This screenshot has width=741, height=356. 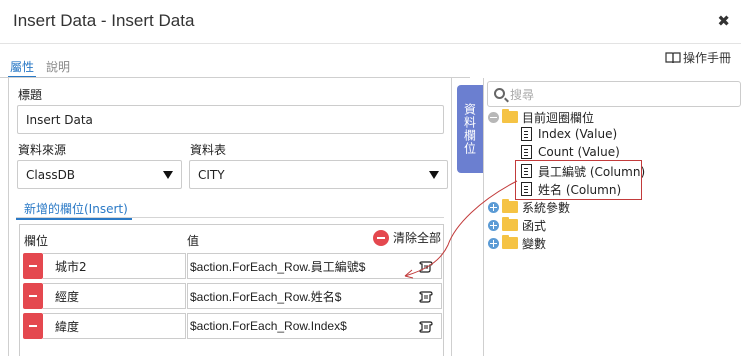 What do you see at coordinates (104, 20) in the screenshot?
I see `dialog-title: Insert Data - Insert Data` at bounding box center [104, 20].